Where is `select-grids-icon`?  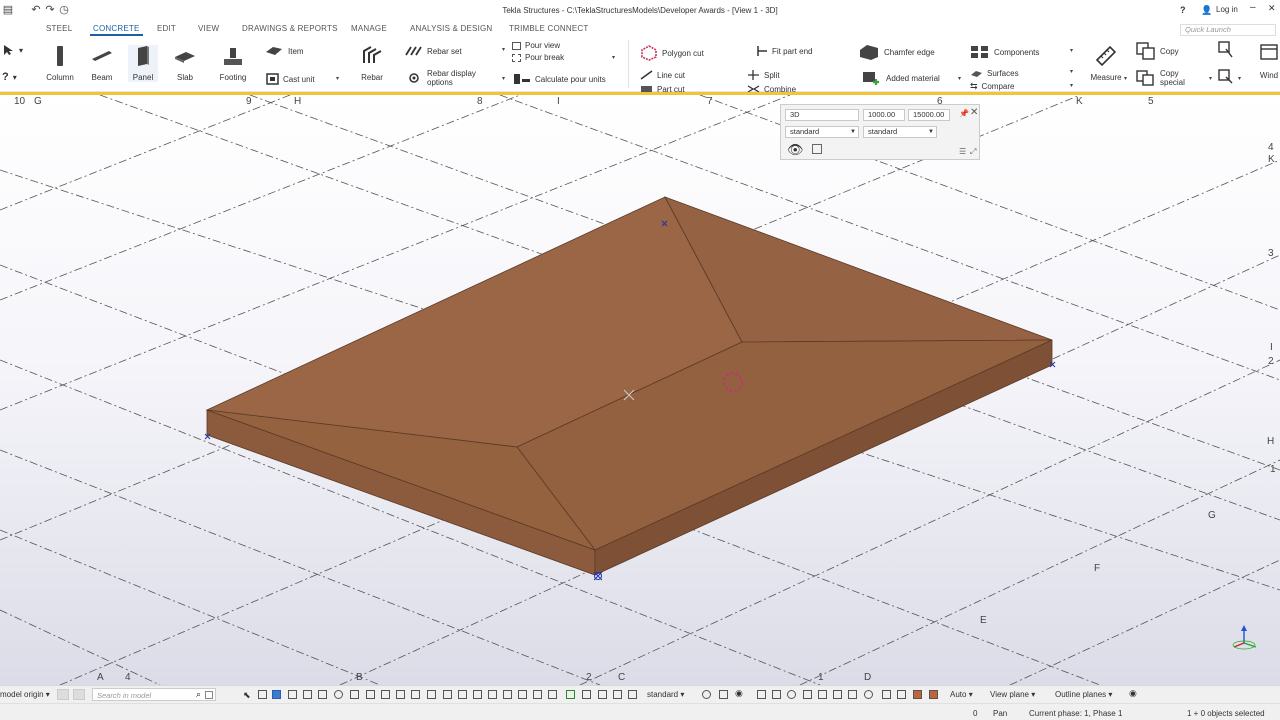 select-grids-icon is located at coordinates (431, 694).